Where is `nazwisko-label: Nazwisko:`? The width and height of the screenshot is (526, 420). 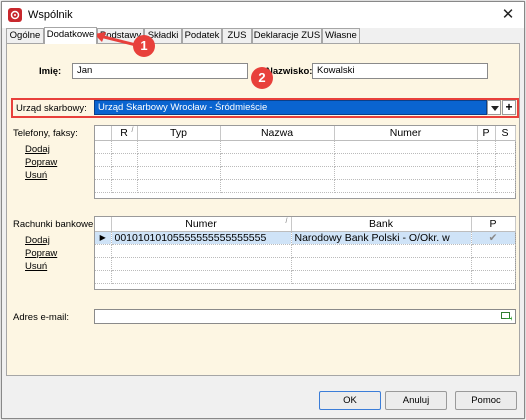
nazwisko-label: Nazwisko: is located at coordinates (289, 71).